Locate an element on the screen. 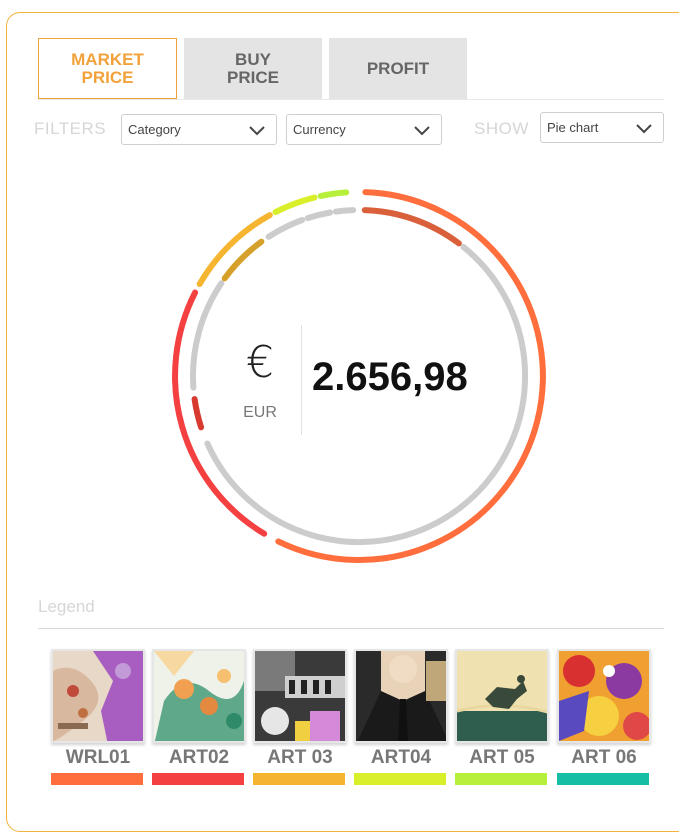 This screenshot has width=679, height=832. legend-item-label: ART 03 is located at coordinates (300, 757).